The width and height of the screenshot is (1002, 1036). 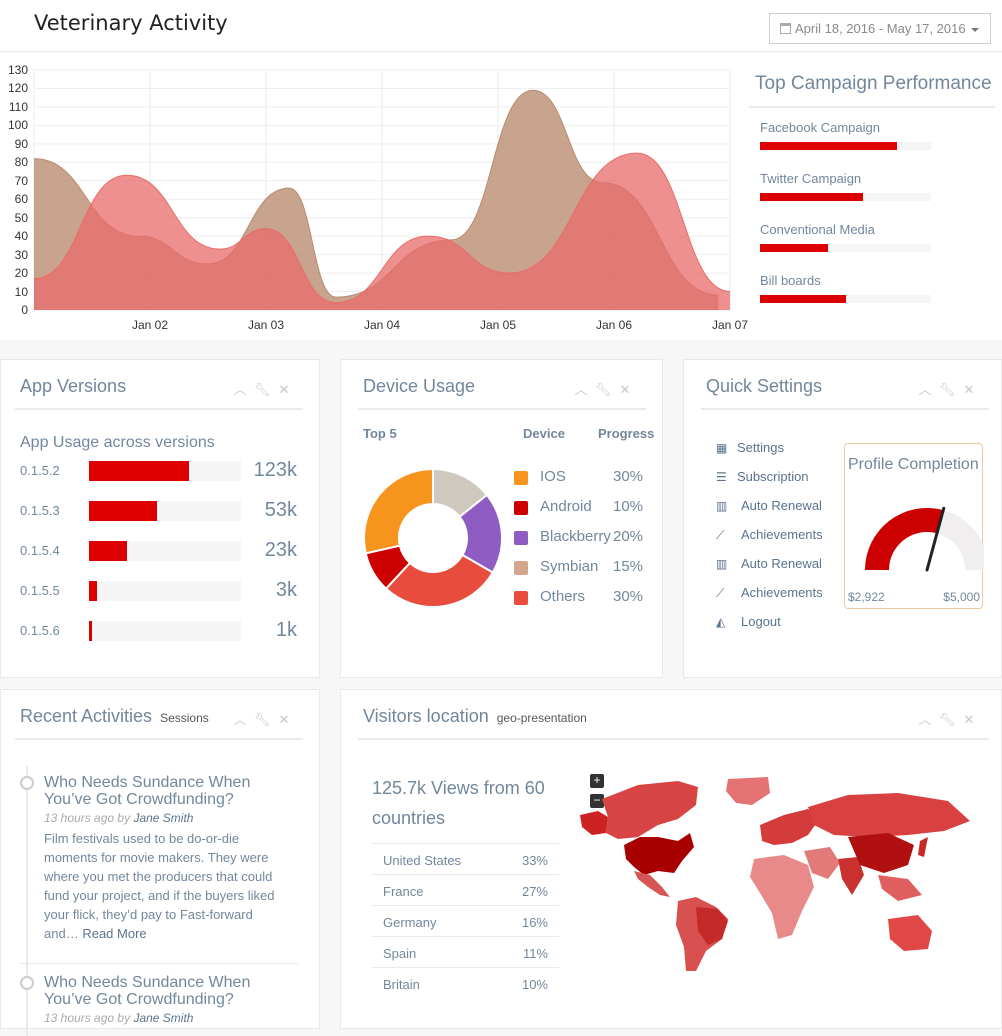 I want to click on quick-setting-link: Logout, so click(x=761, y=621).